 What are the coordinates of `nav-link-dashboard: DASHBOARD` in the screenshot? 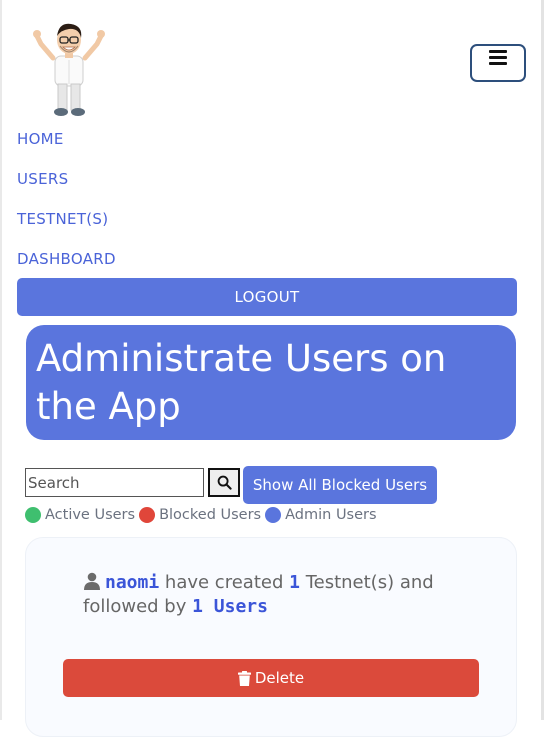 It's located at (66, 259).